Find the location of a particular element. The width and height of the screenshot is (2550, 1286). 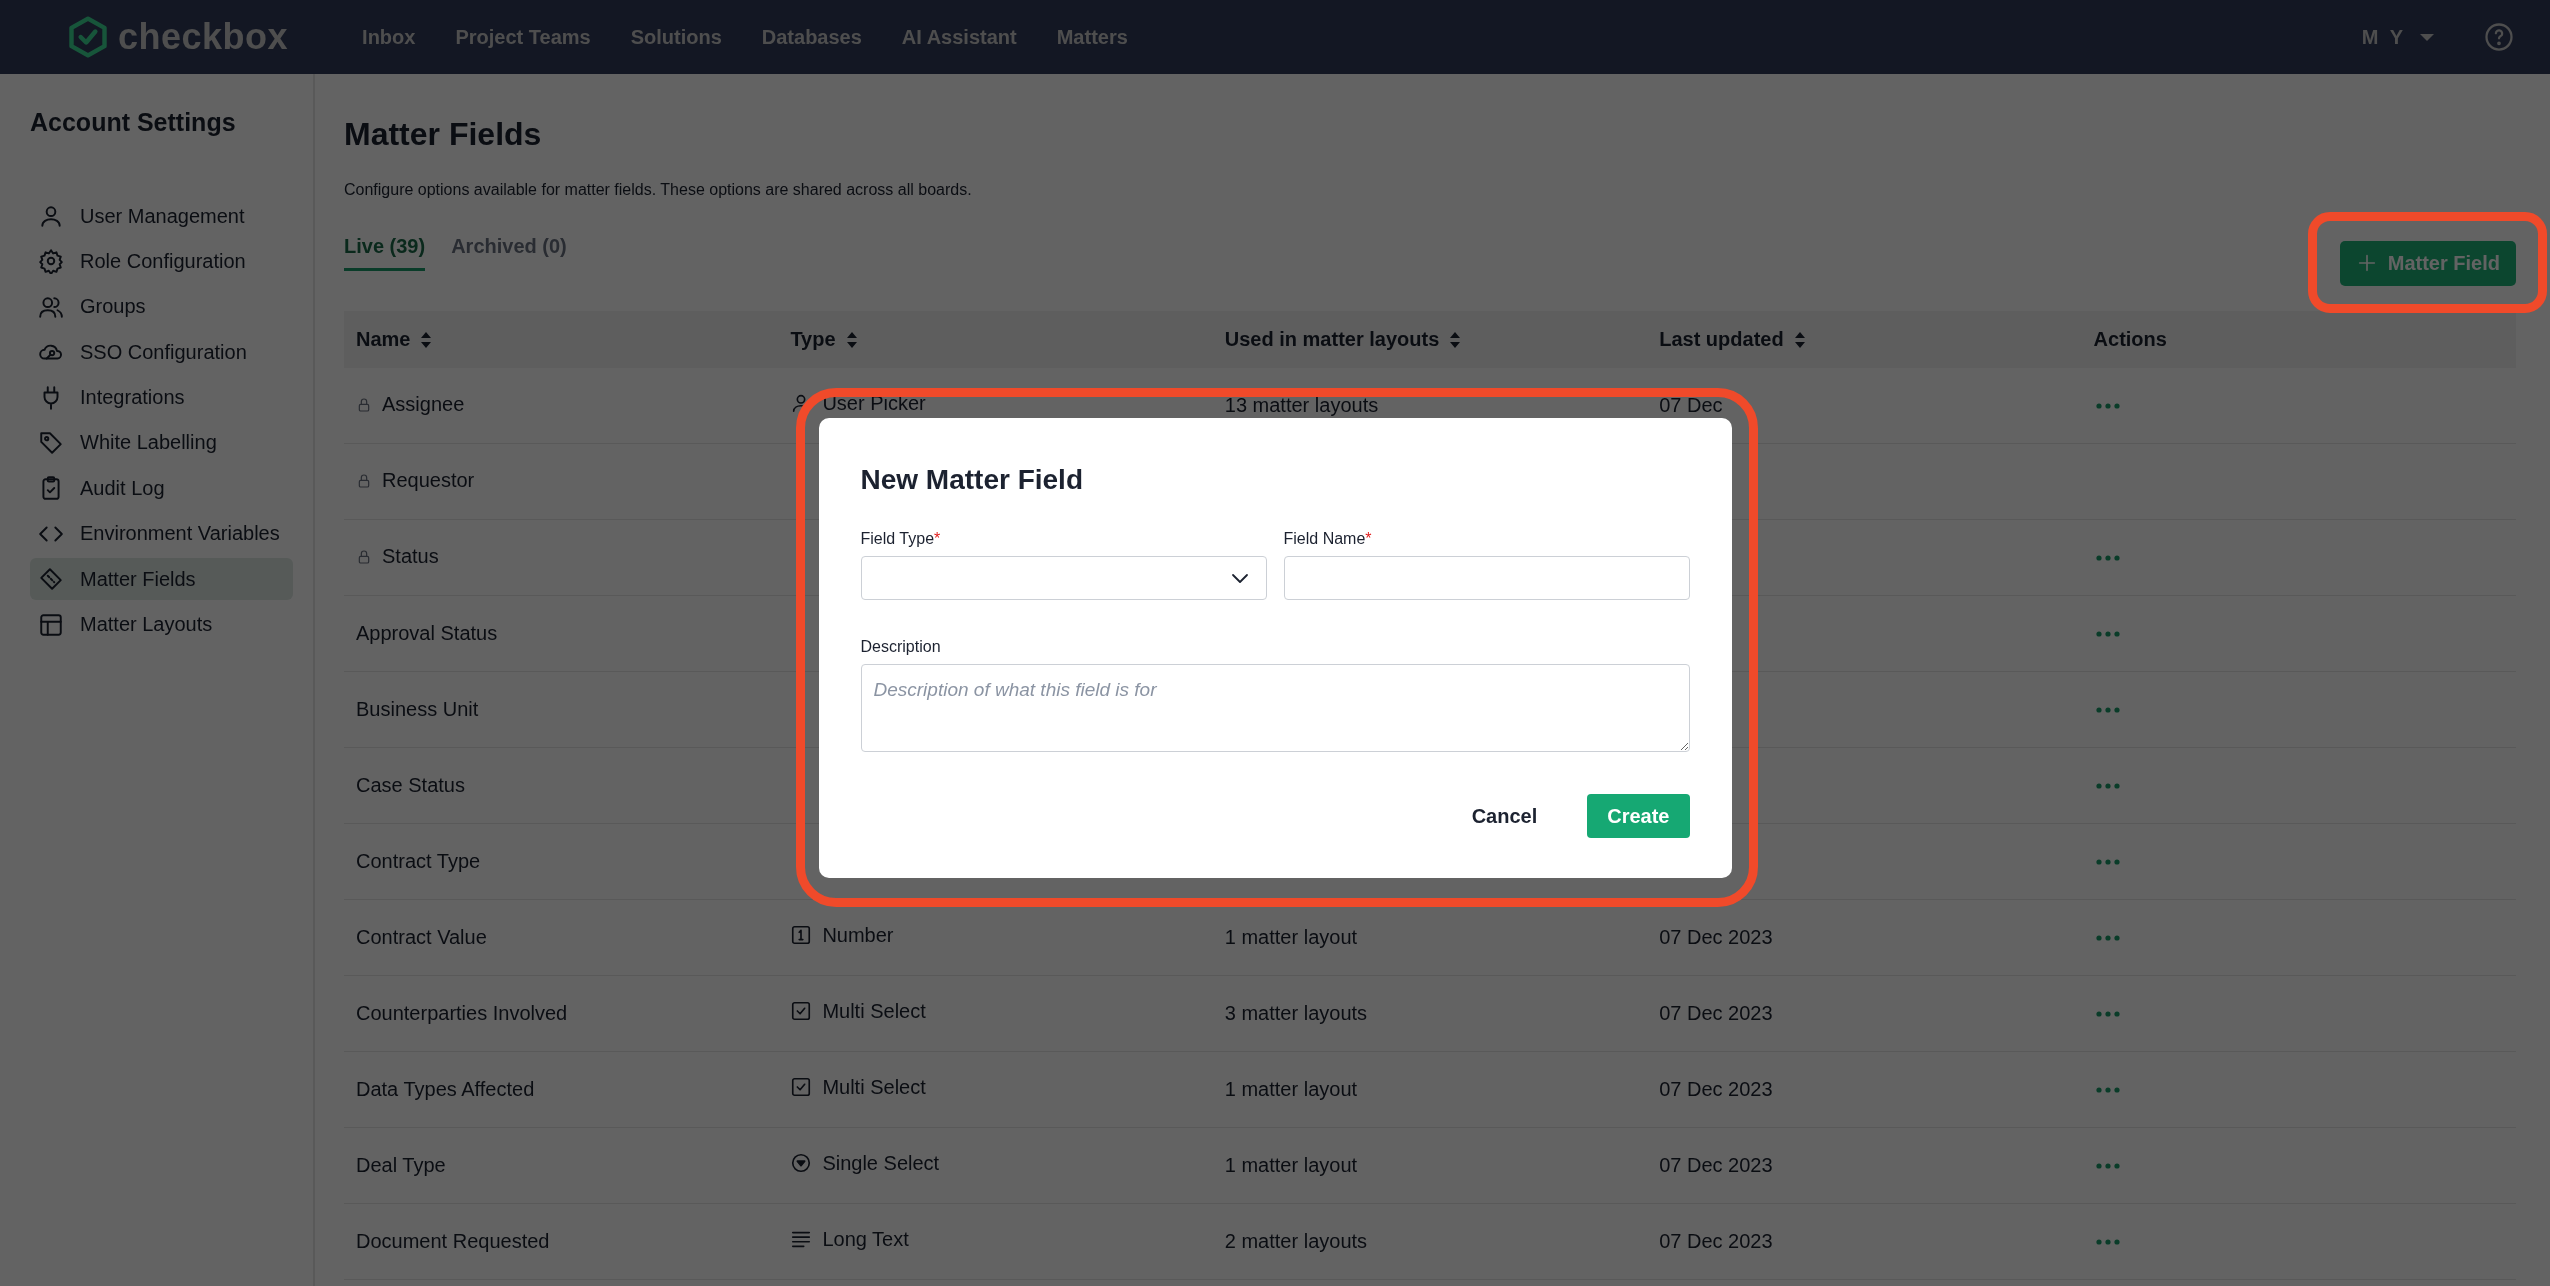

table-cell: Counterparties Involved is located at coordinates (462, 1013).